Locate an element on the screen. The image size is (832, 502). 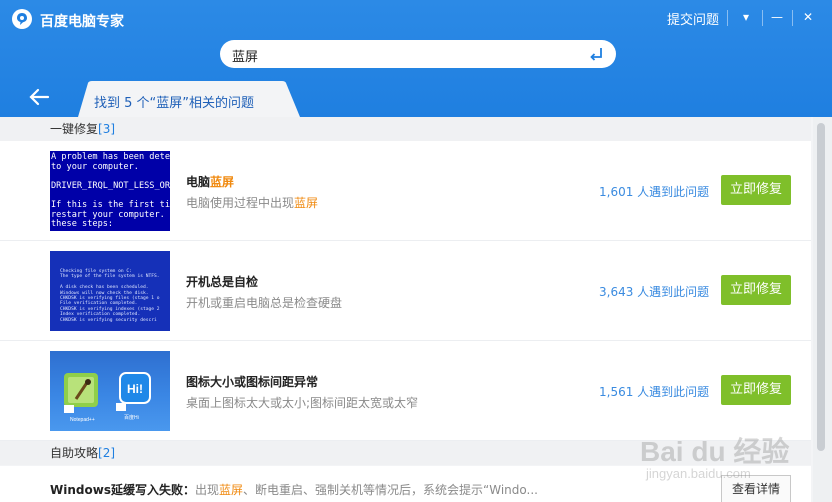
desktop-icons-icon: Hi! Notepad++ 百度Hi is located at coordinates (107, 397).